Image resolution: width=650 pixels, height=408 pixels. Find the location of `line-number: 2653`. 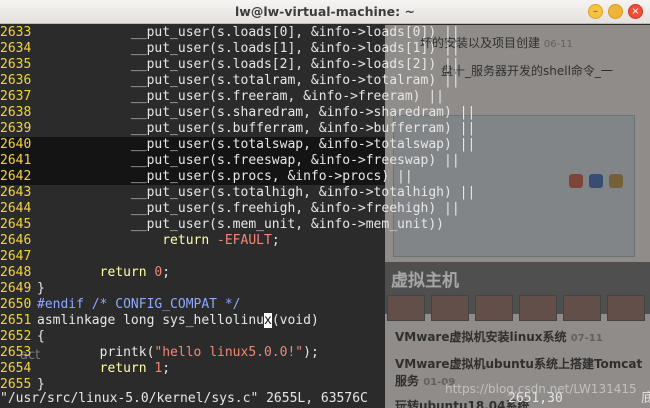

line-number: 2653 is located at coordinates (16, 352).